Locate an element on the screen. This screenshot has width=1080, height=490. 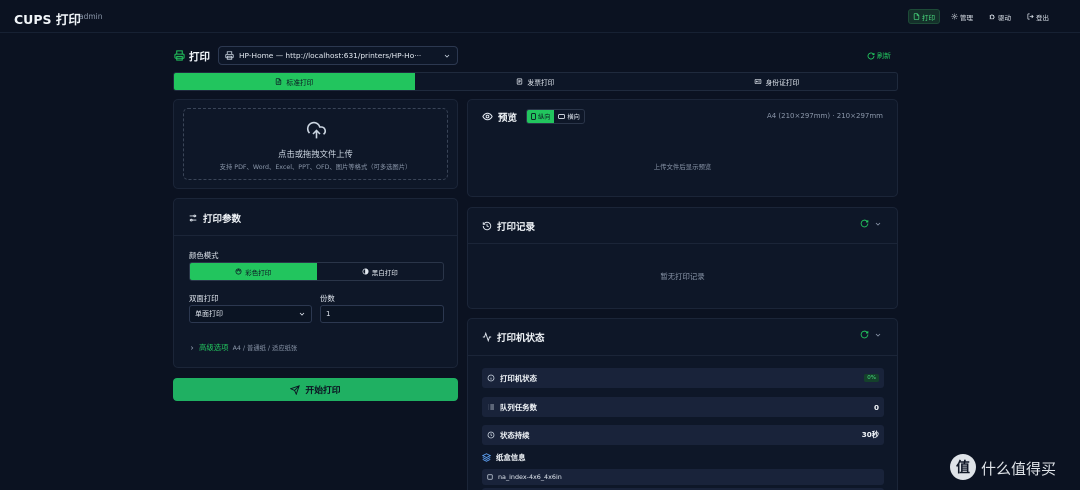
color-mode-label: 颜色模式 is located at coordinates (204, 255).